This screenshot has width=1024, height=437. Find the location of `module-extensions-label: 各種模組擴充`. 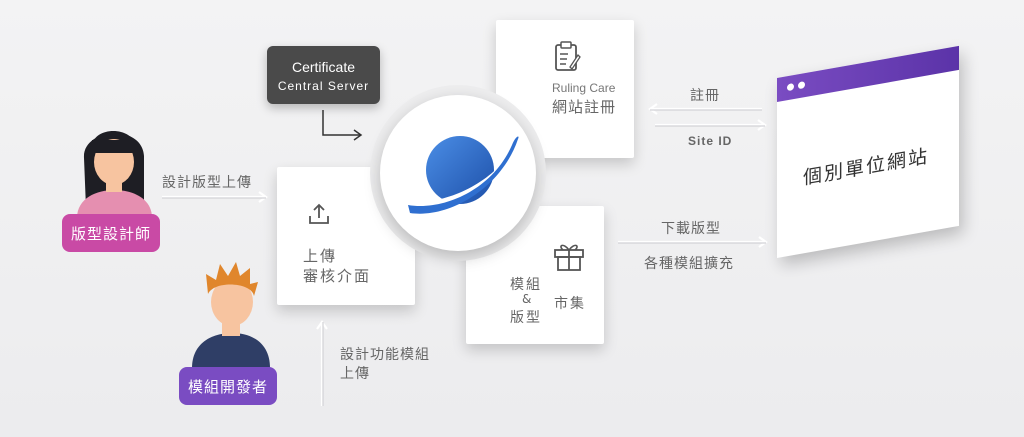

module-extensions-label: 各種模組擴充 is located at coordinates (689, 264).